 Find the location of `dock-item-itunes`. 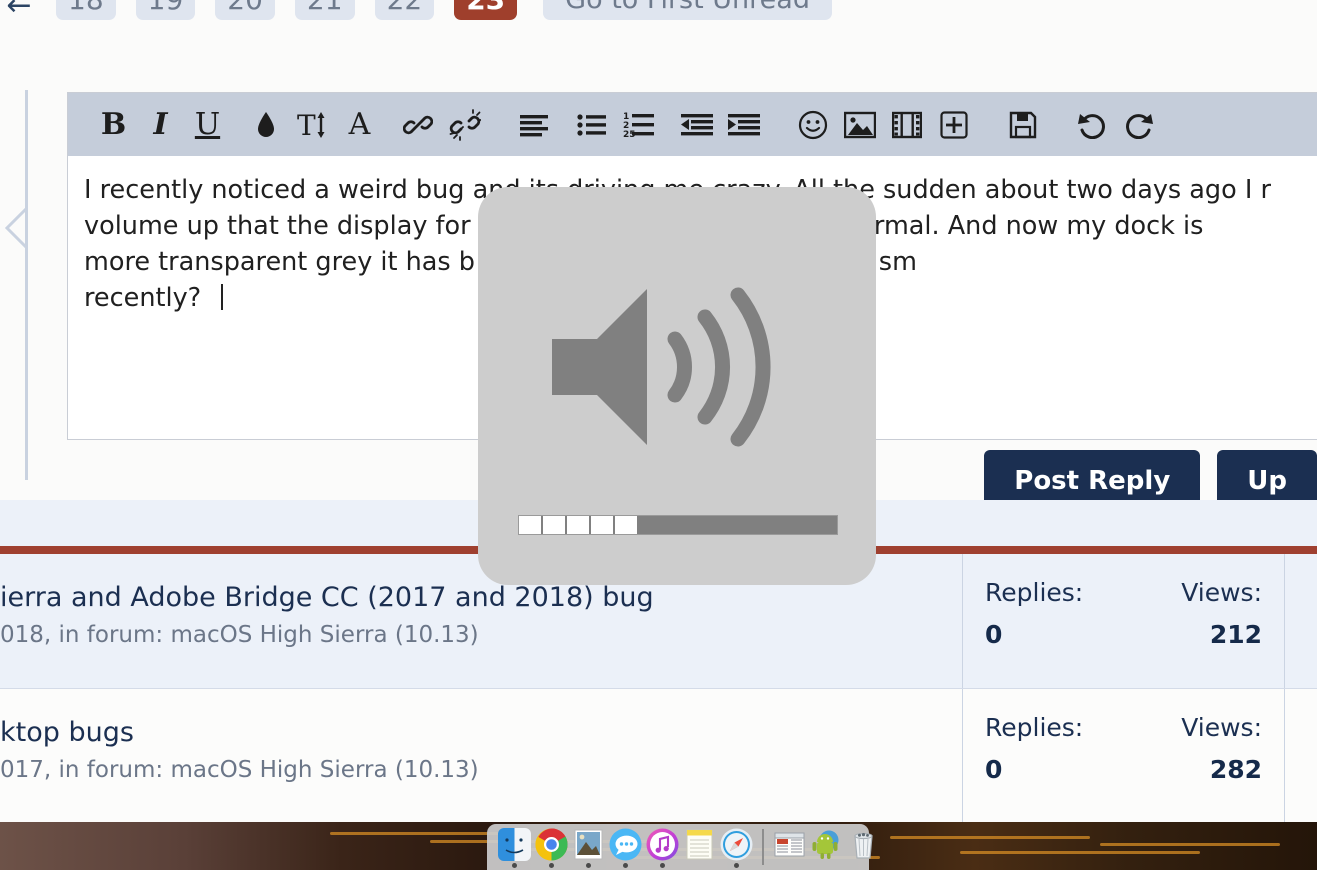

dock-item-itunes is located at coordinates (662, 847).